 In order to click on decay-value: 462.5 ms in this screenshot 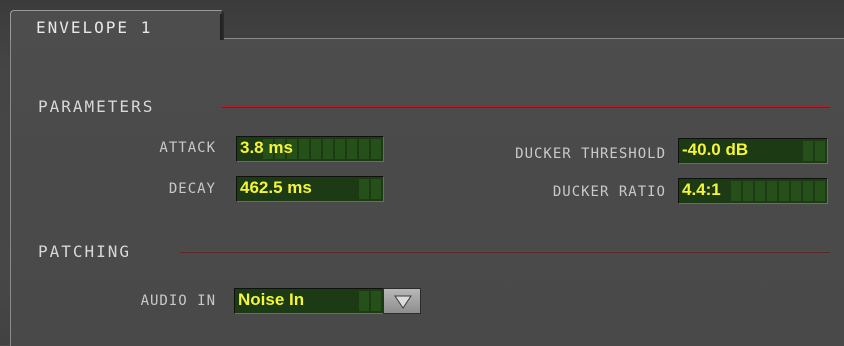, I will do `click(276, 187)`.